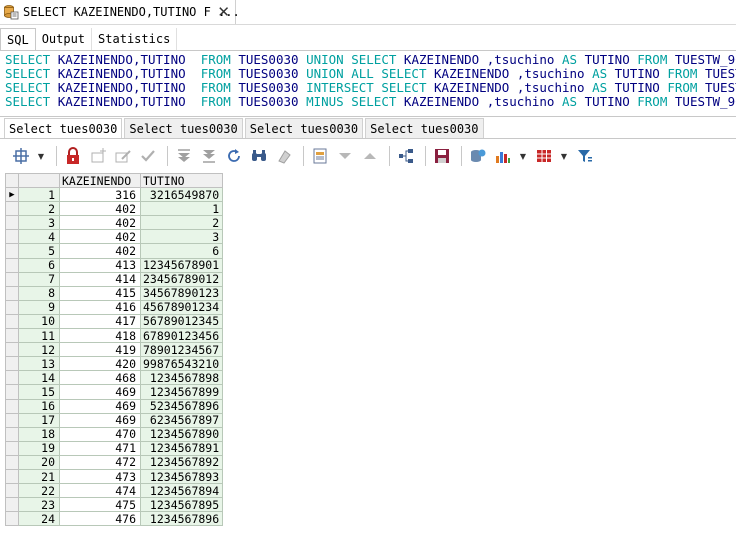 The image size is (736, 535). What do you see at coordinates (39, 476) in the screenshot?
I see `row-number: 21` at bounding box center [39, 476].